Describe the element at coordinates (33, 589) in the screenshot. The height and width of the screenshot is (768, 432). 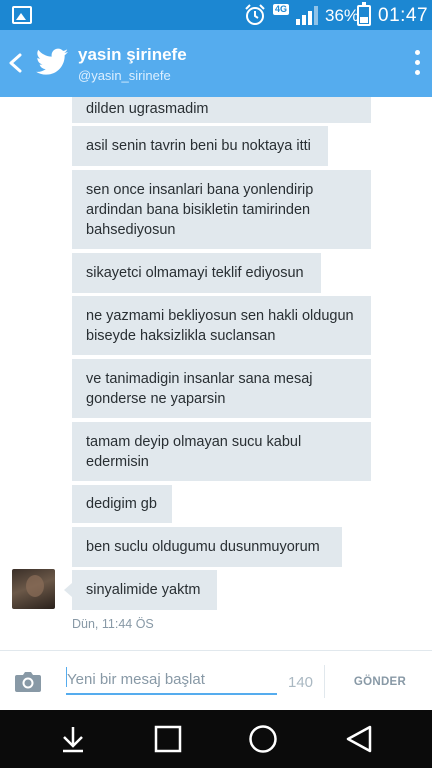
I see `avatar` at that location.